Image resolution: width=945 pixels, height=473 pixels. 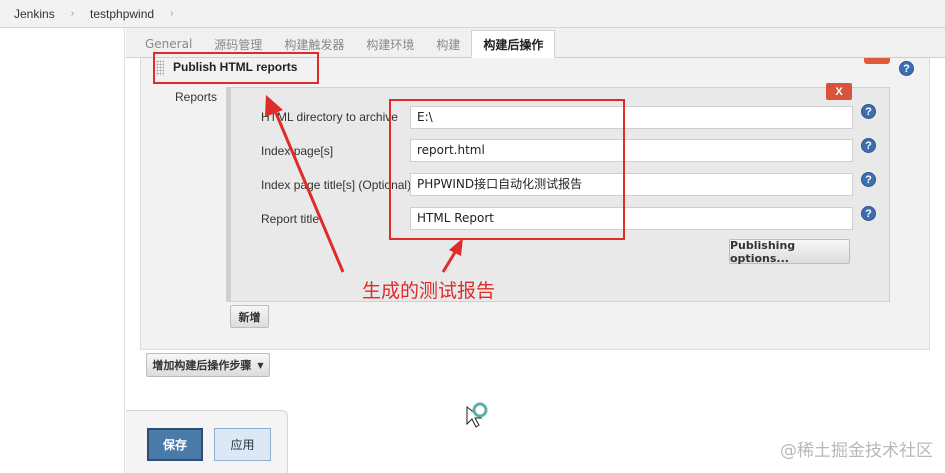 I want to click on add-step-label: 增加构建后操作步骤, so click(x=202, y=365).